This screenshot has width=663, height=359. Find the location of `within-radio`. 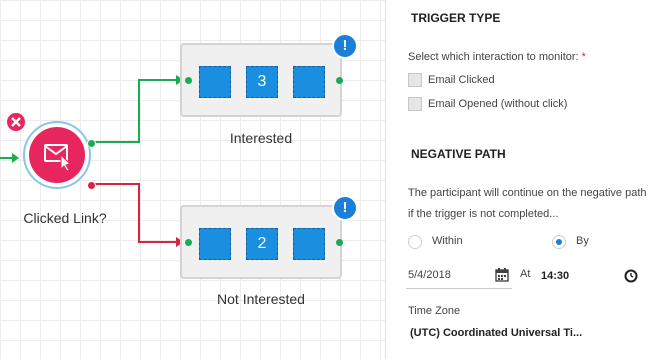

within-radio is located at coordinates (415, 242).